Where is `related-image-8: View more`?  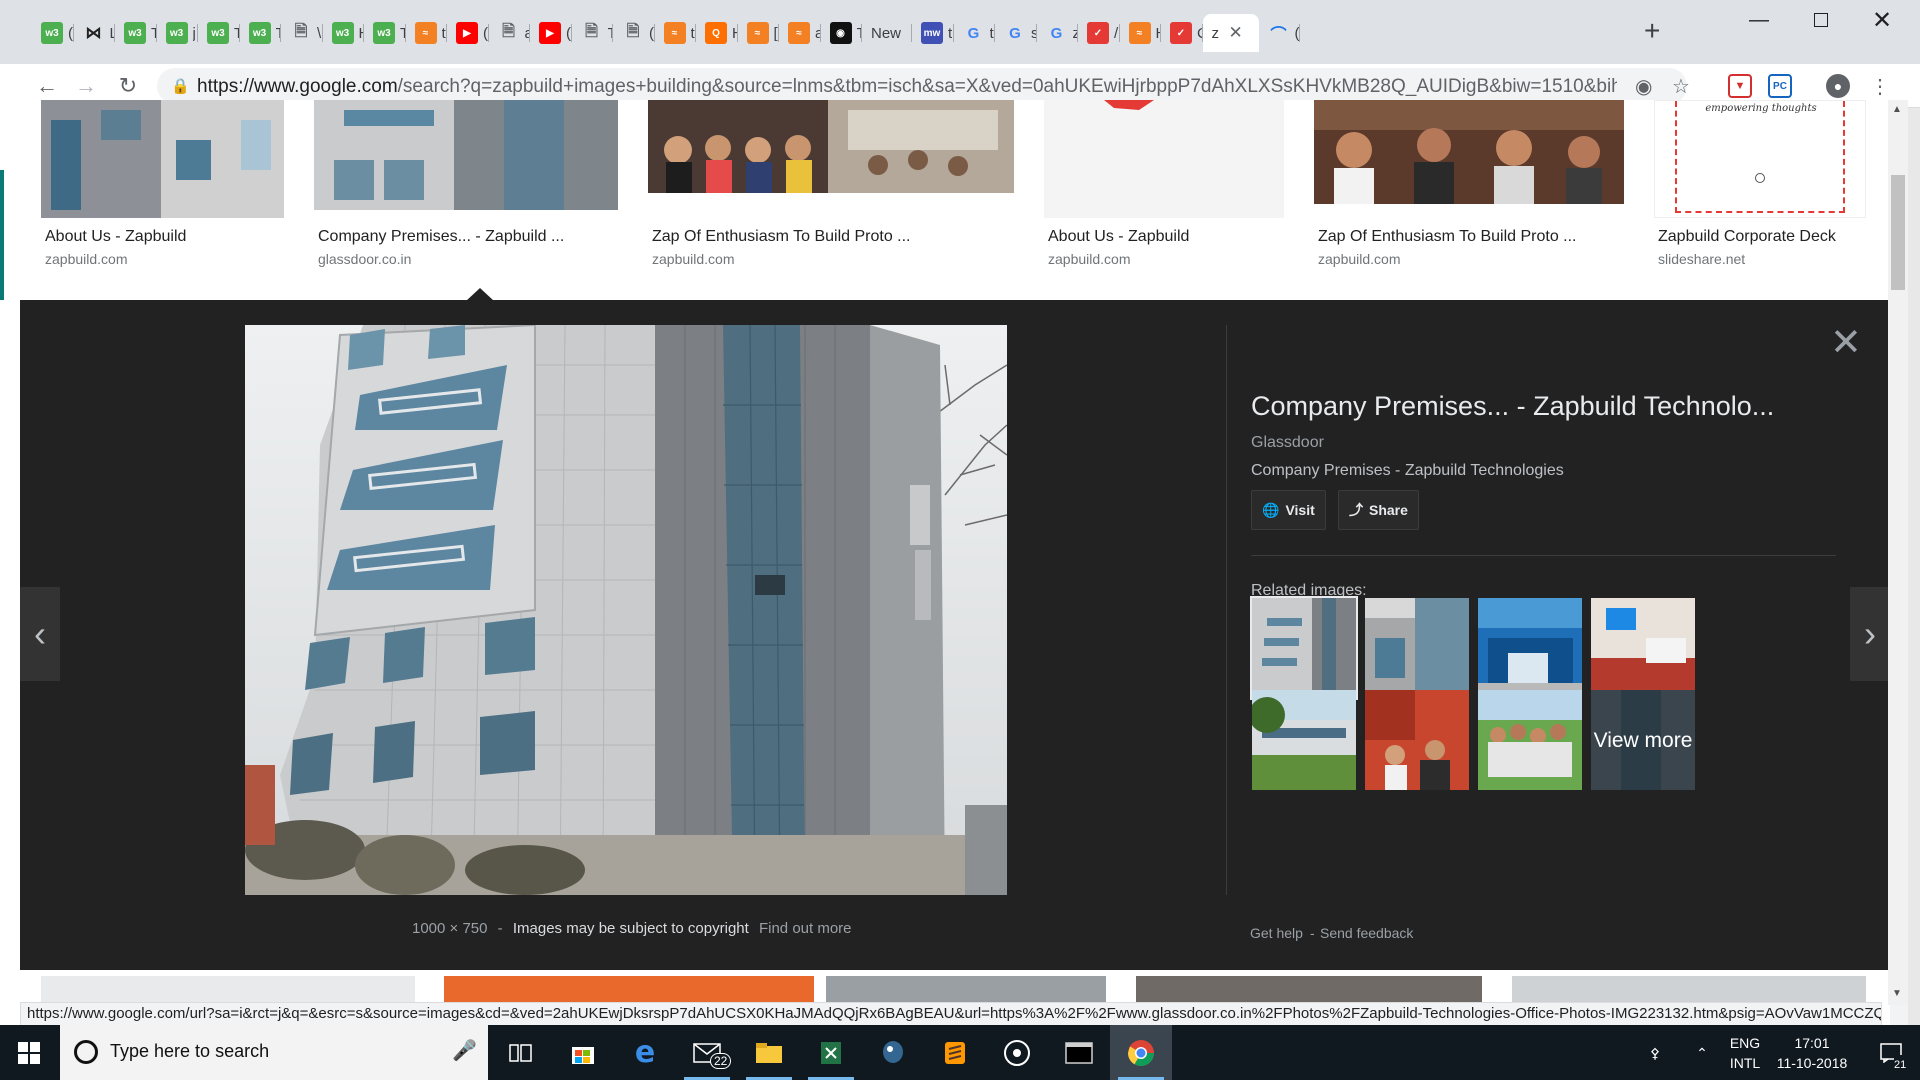
related-image-8: View more is located at coordinates (1643, 740).